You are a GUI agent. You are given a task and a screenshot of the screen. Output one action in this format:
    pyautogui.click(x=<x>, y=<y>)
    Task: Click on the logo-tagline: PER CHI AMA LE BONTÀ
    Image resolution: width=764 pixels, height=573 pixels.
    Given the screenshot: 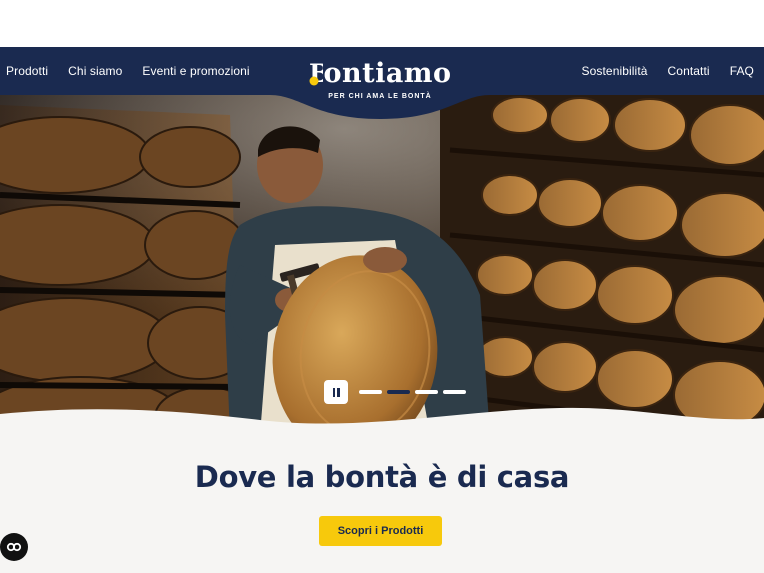 What is the action you would take?
    pyautogui.click(x=380, y=96)
    